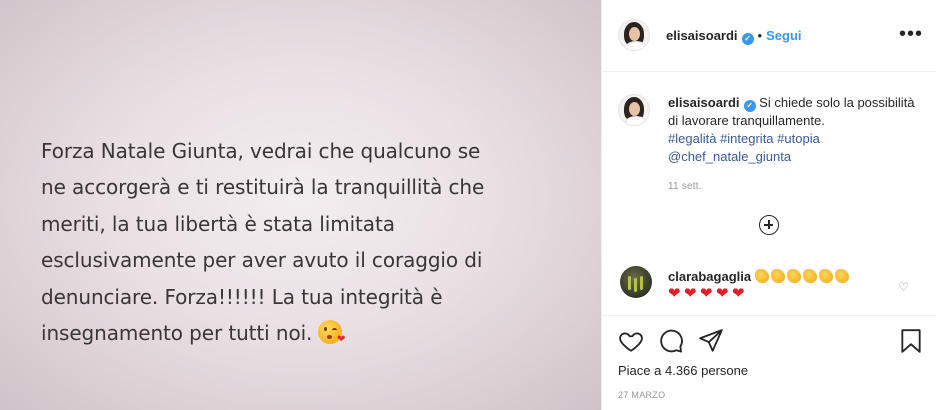 The height and width of the screenshot is (410, 936). I want to click on like-heart-outline-icon, so click(631, 341).